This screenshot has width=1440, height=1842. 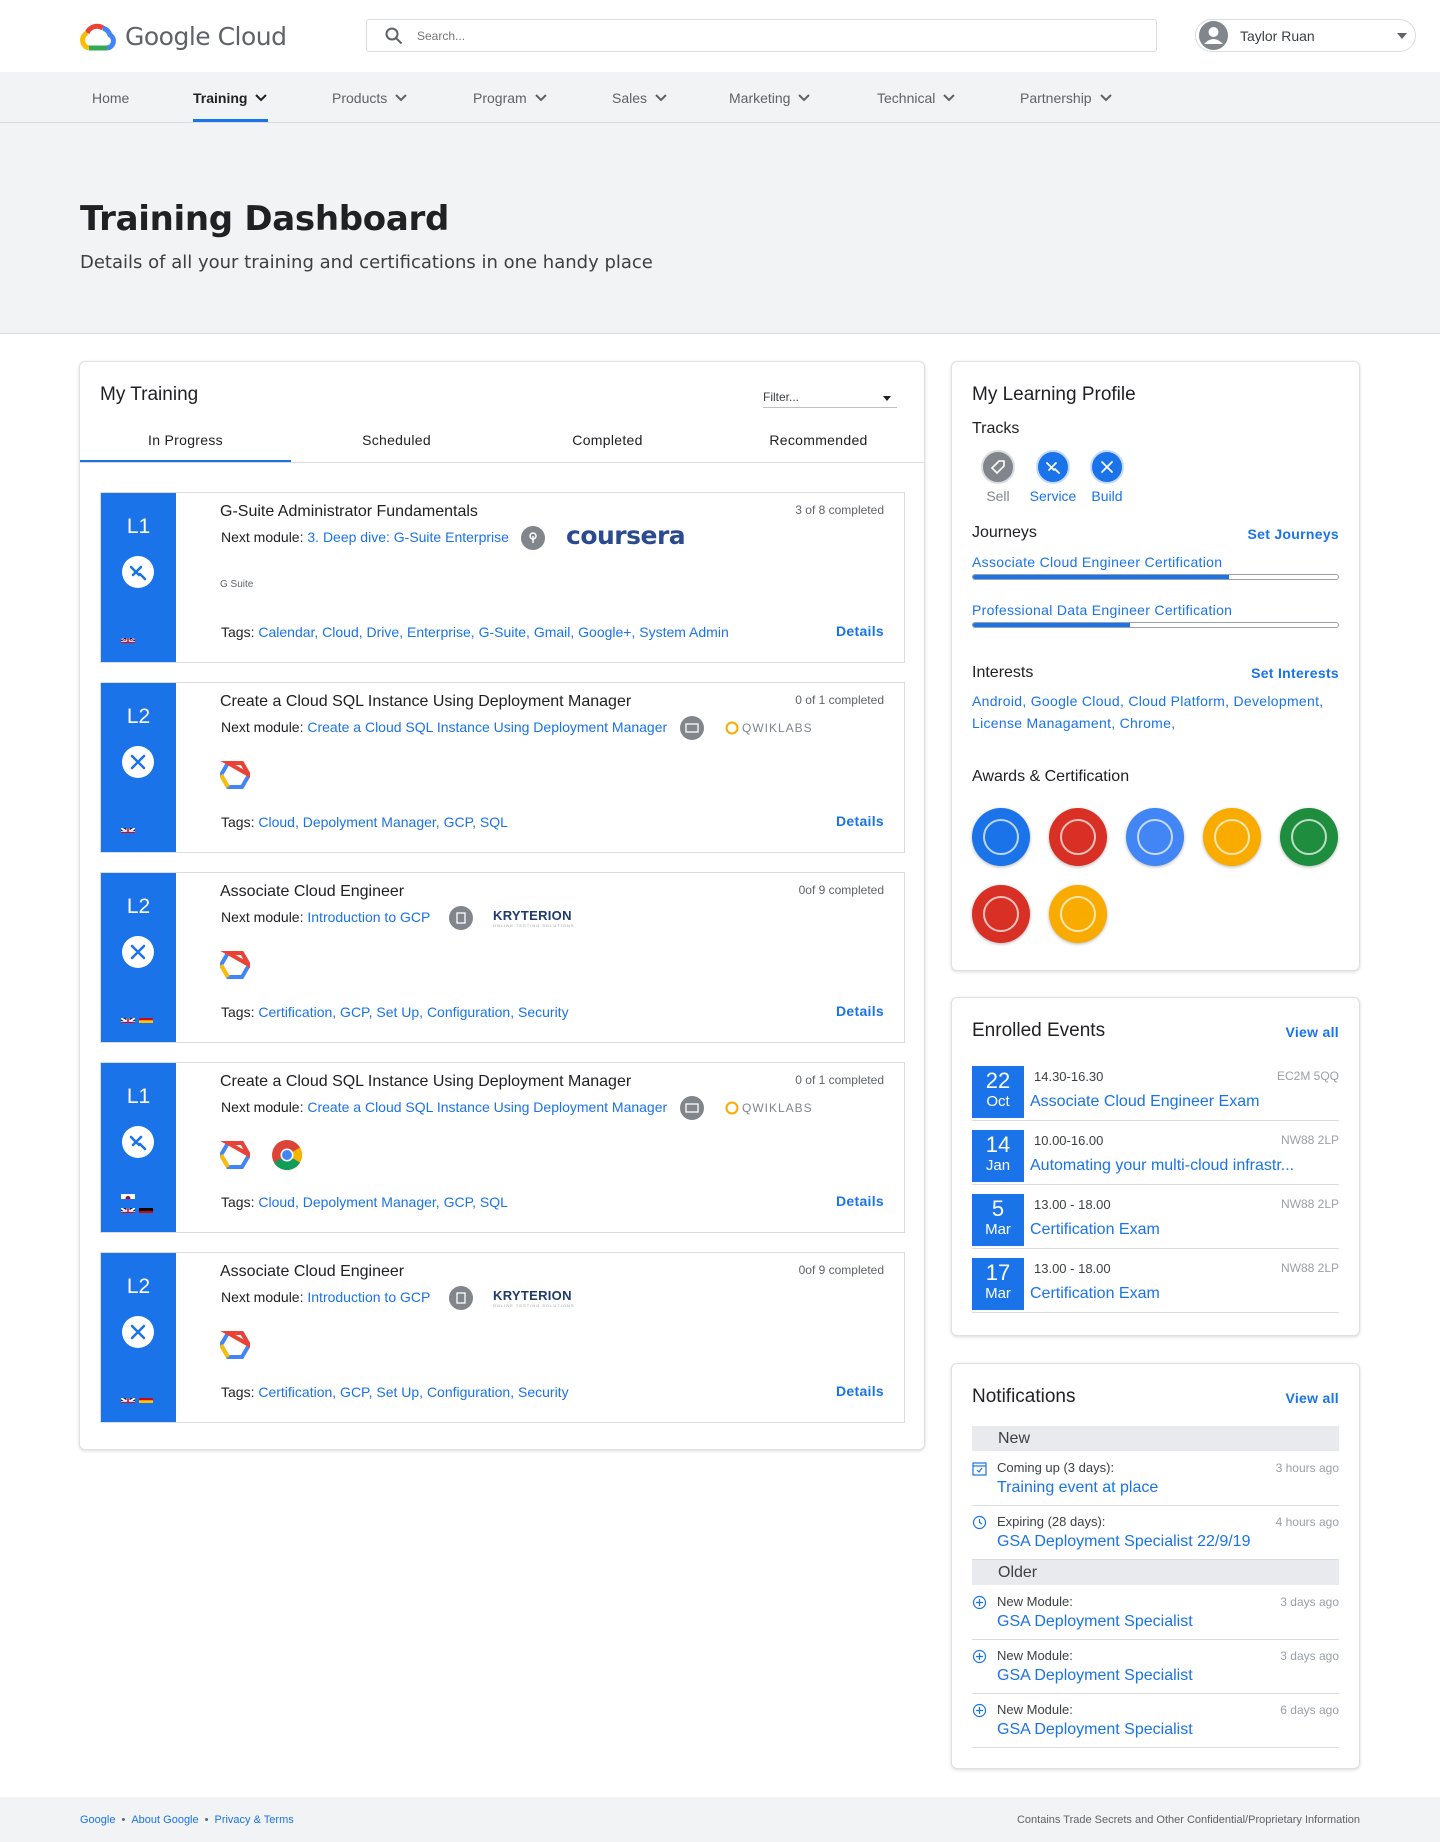 What do you see at coordinates (369, 97) in the screenshot?
I see `nav-item-products: Products` at bounding box center [369, 97].